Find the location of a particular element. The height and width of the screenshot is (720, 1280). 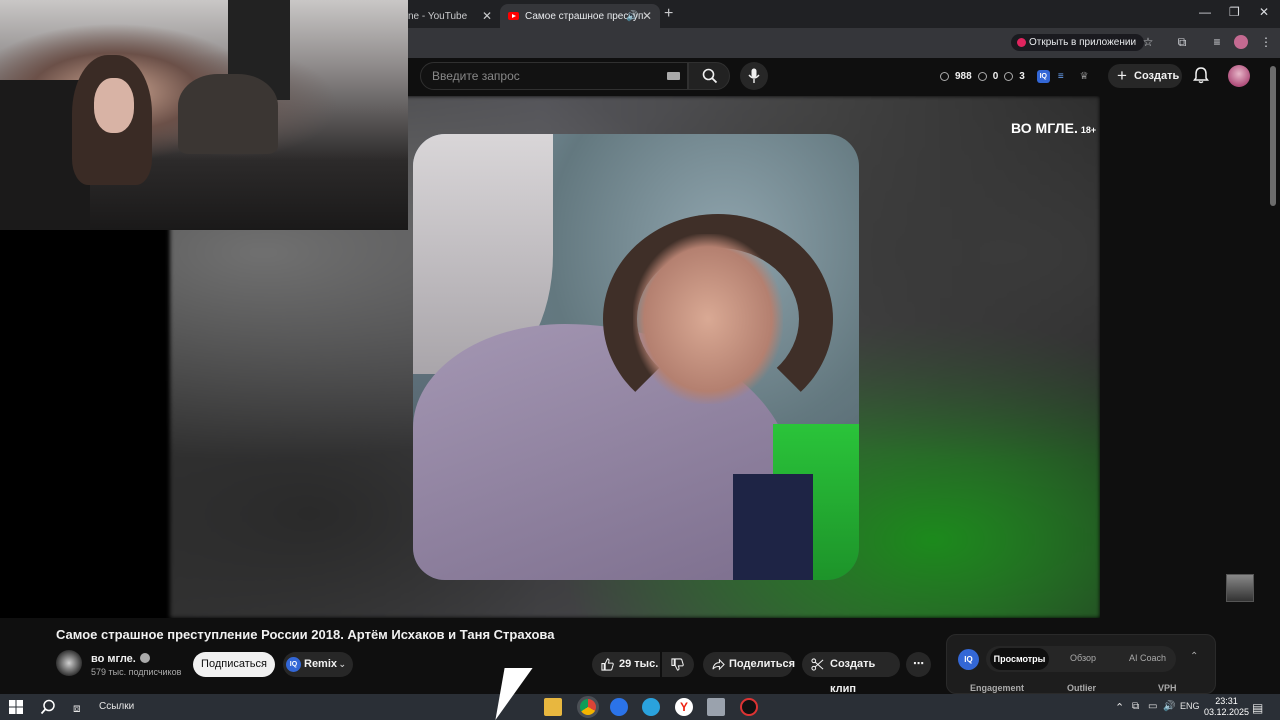

clip-label: Создать клип is located at coordinates (853, 676).